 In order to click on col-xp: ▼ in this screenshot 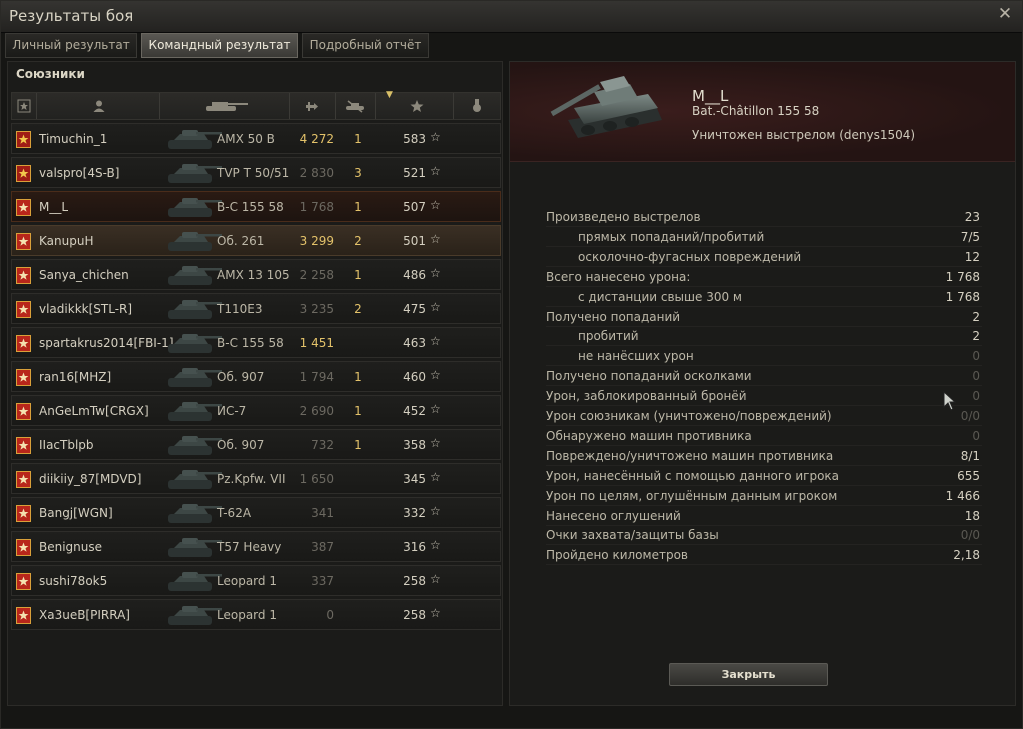, I will do `click(415, 104)`.